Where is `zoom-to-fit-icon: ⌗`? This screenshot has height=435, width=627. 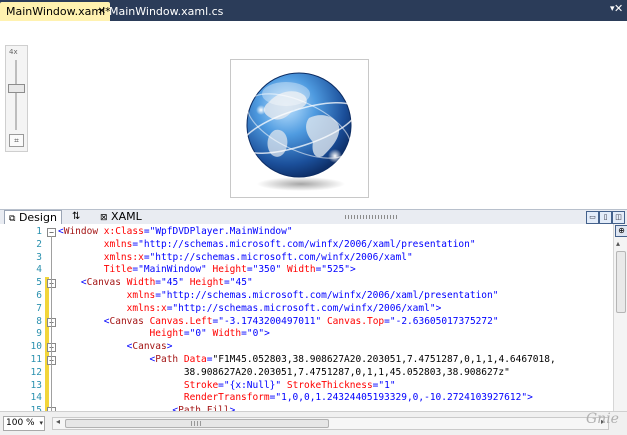
zoom-to-fit-icon: ⌗ is located at coordinates (16, 140).